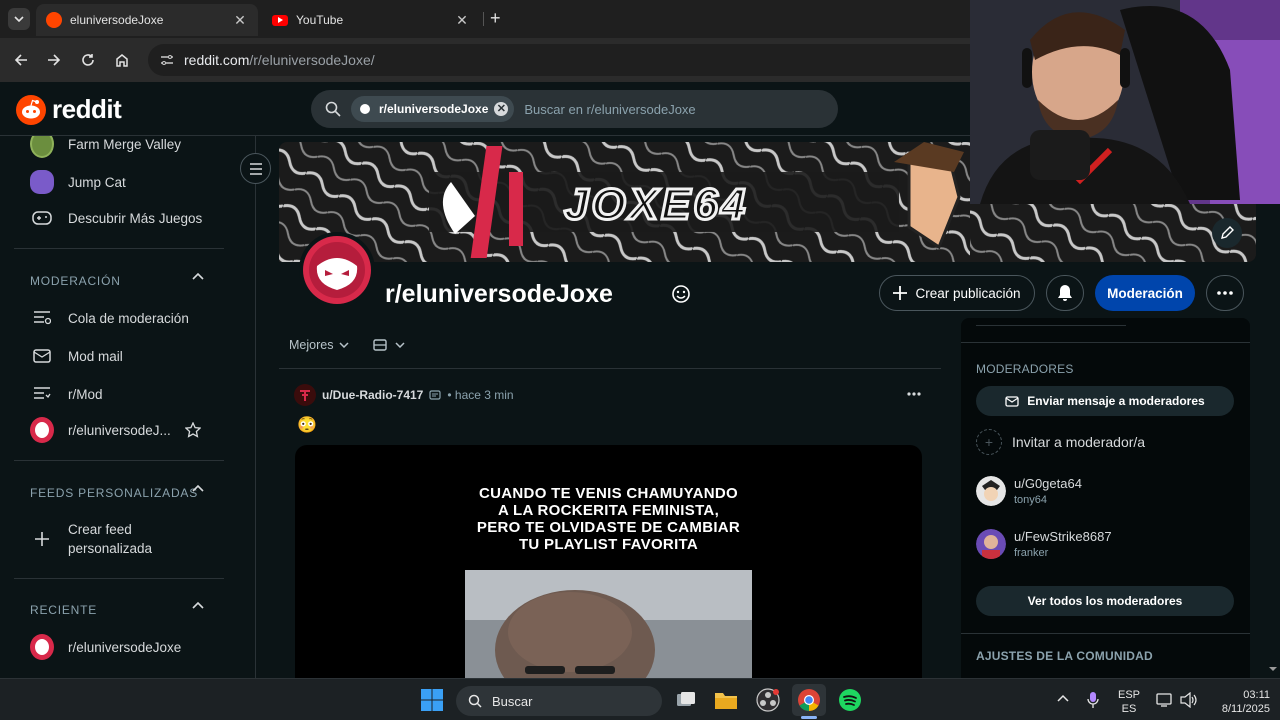 This screenshot has width=1280, height=720. I want to click on invite-mod-label: Invitar a moderador/a, so click(1079, 442).